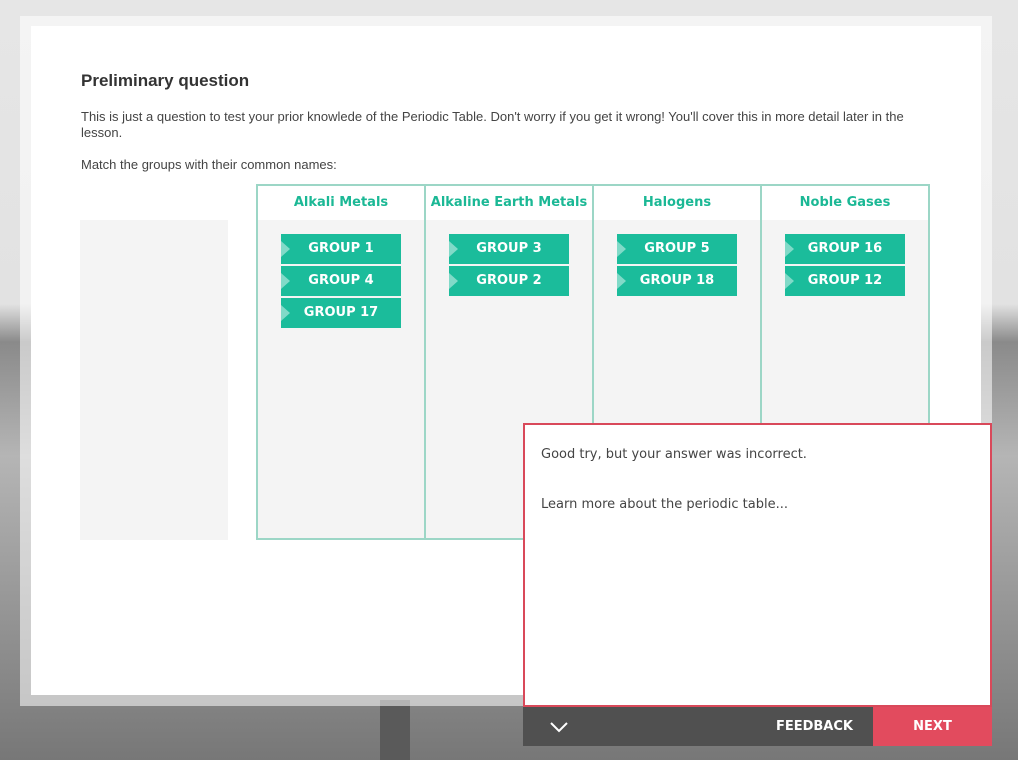 The image size is (1018, 760). What do you see at coordinates (845, 203) in the screenshot?
I see `column-heading: Noble Gases` at bounding box center [845, 203].